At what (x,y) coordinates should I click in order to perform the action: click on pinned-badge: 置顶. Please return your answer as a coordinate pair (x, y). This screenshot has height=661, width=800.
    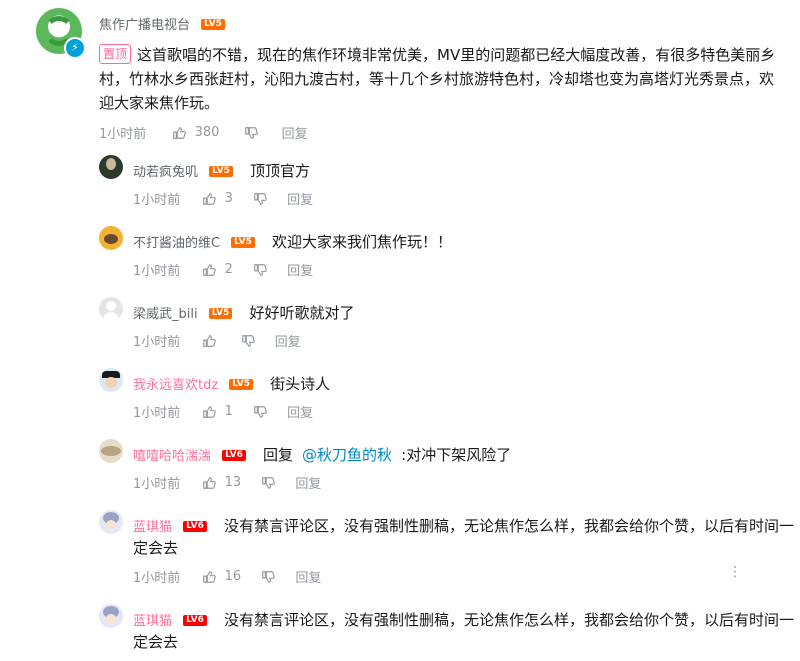
    Looking at the image, I should click on (115, 54).